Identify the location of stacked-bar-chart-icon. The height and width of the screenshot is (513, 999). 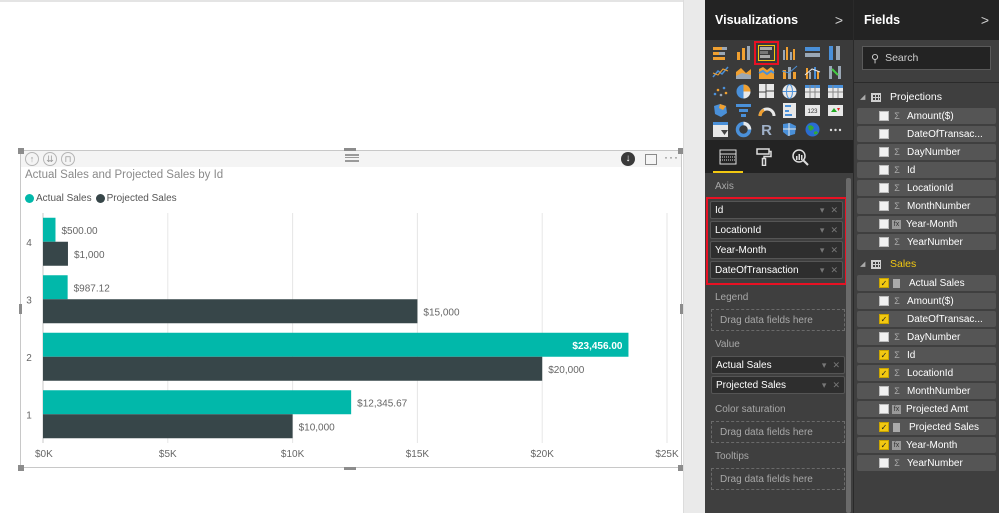
(720, 53).